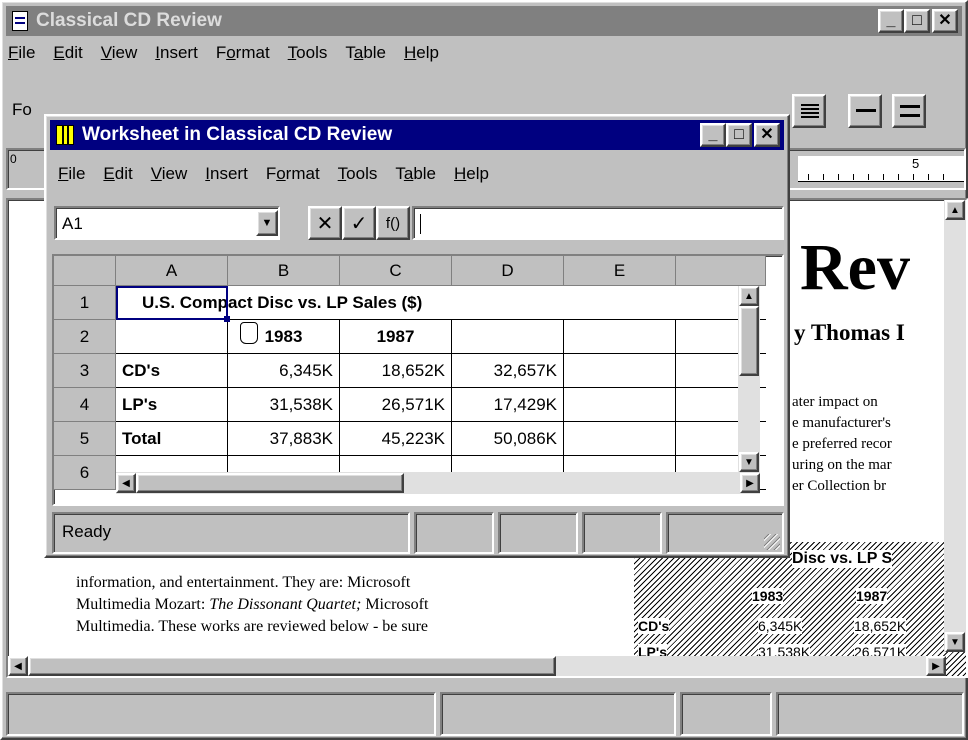  I want to click on cell-b4: 31,538K, so click(284, 405).